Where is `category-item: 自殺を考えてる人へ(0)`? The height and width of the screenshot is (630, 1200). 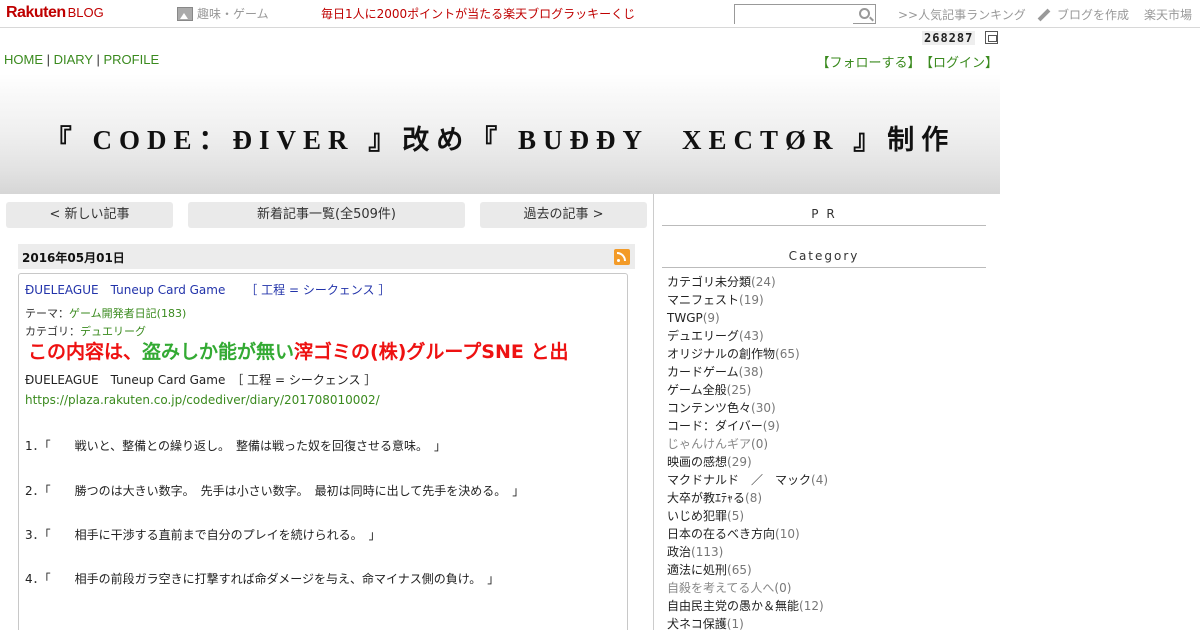 category-item: 自殺を考えてる人へ(0) is located at coordinates (747, 588).